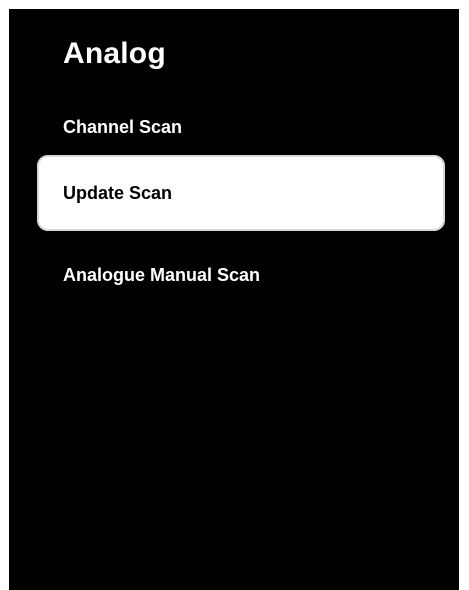 The height and width of the screenshot is (590, 469). Describe the element at coordinates (114, 53) in the screenshot. I see `page-title: Analog` at that location.